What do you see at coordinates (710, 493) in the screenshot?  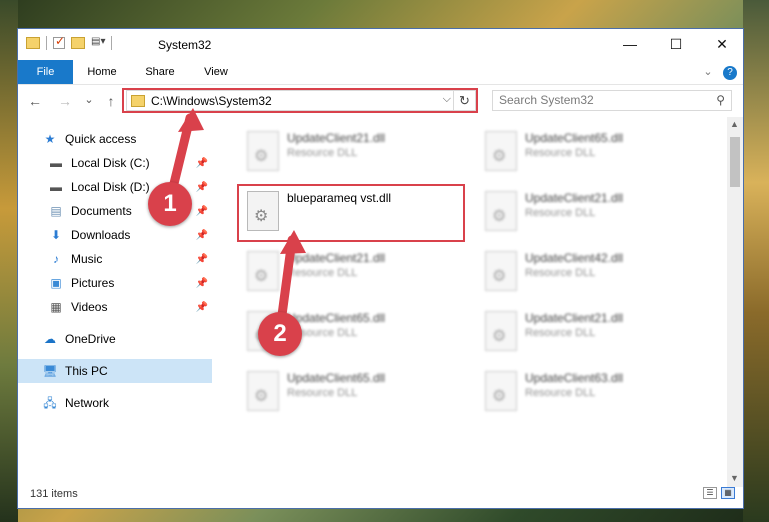 I see `details-view-icon: ☰` at bounding box center [710, 493].